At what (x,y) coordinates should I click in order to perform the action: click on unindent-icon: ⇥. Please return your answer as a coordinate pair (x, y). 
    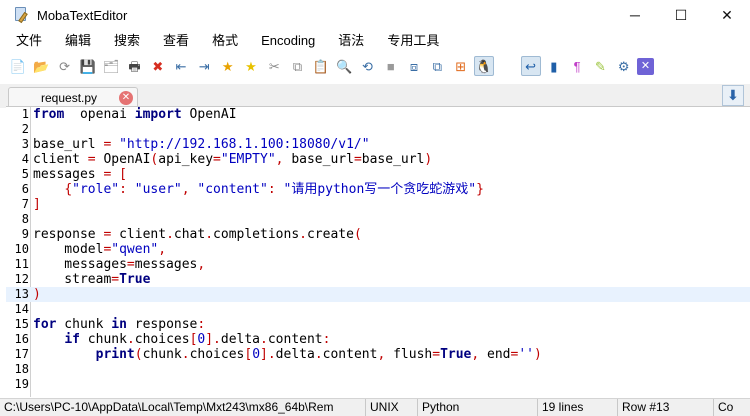
    Looking at the image, I should click on (204, 66).